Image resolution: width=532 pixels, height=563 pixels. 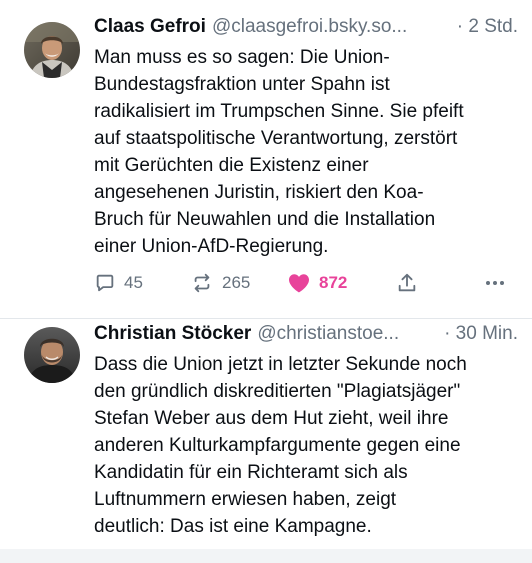 I want to click on post-timestamp: · 30 Min., so click(x=481, y=334).